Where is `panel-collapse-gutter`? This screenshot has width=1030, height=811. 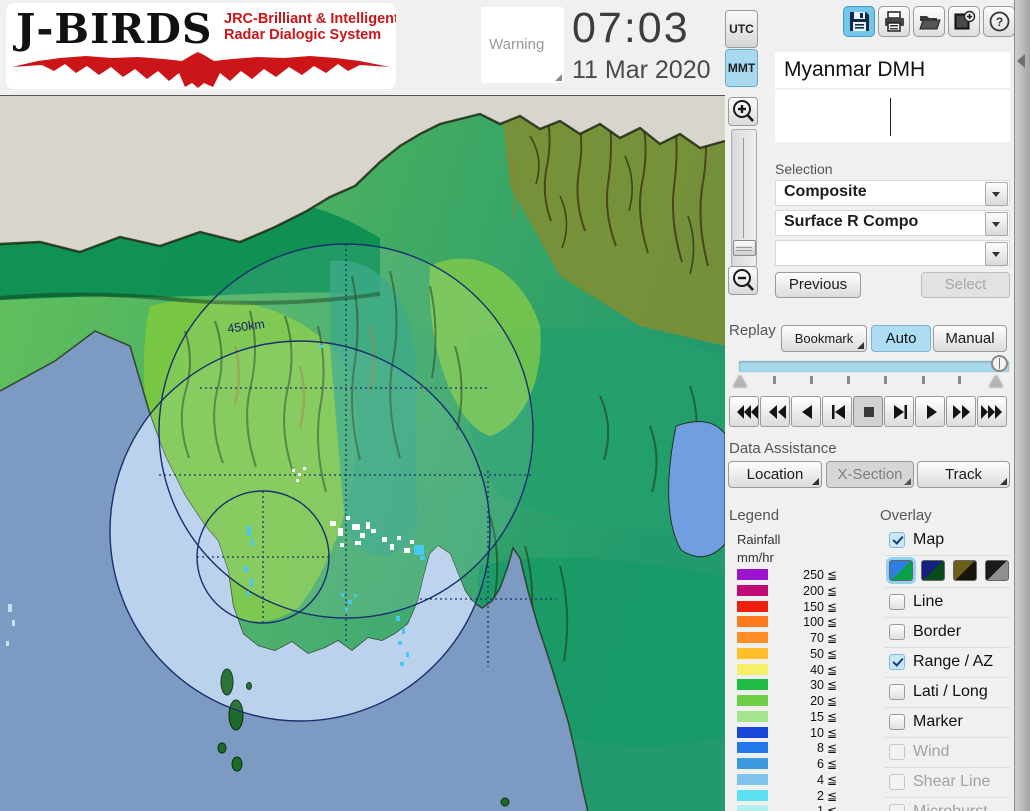
panel-collapse-gutter is located at coordinates (1022, 405).